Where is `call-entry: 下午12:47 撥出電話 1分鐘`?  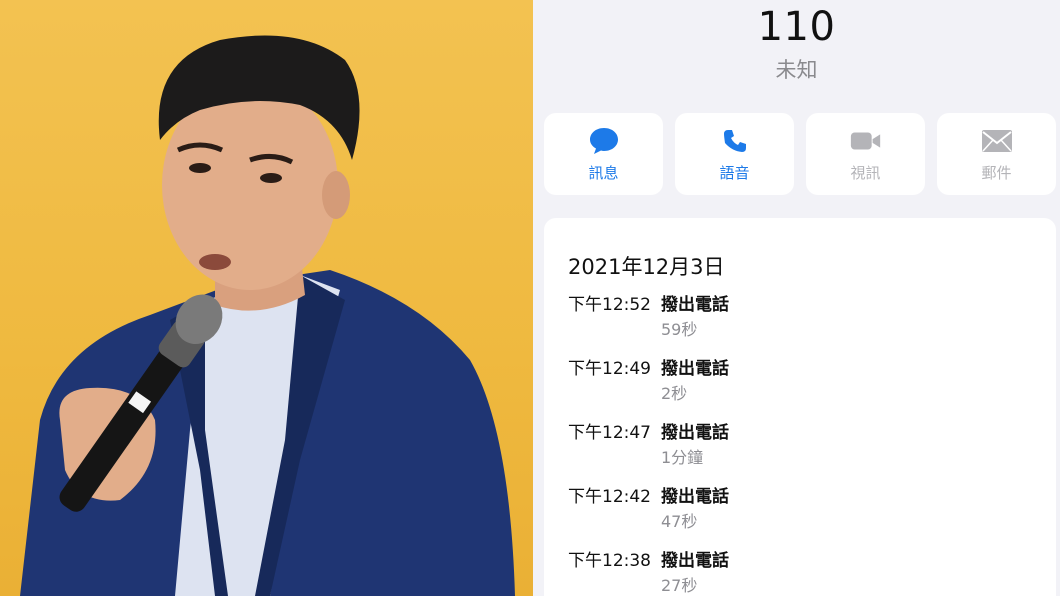 call-entry: 下午12:47 撥出電話 1分鐘 is located at coordinates (768, 447).